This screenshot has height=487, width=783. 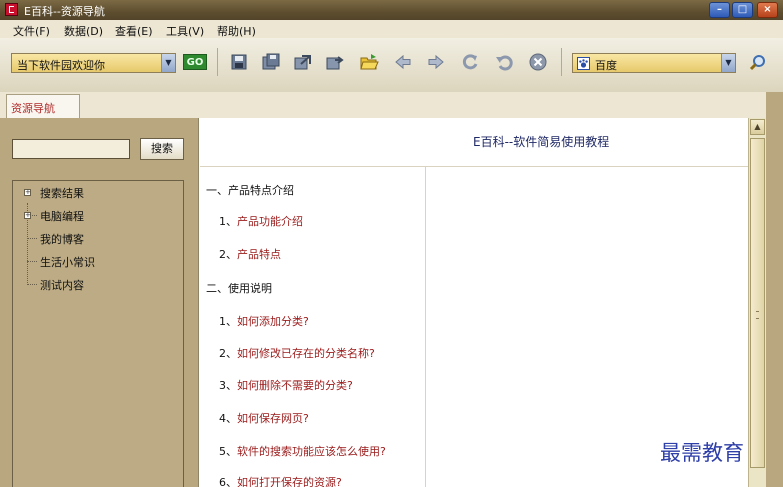 What do you see at coordinates (250, 190) in the screenshot?
I see `section-heading: 一、产品特点介绍` at bounding box center [250, 190].